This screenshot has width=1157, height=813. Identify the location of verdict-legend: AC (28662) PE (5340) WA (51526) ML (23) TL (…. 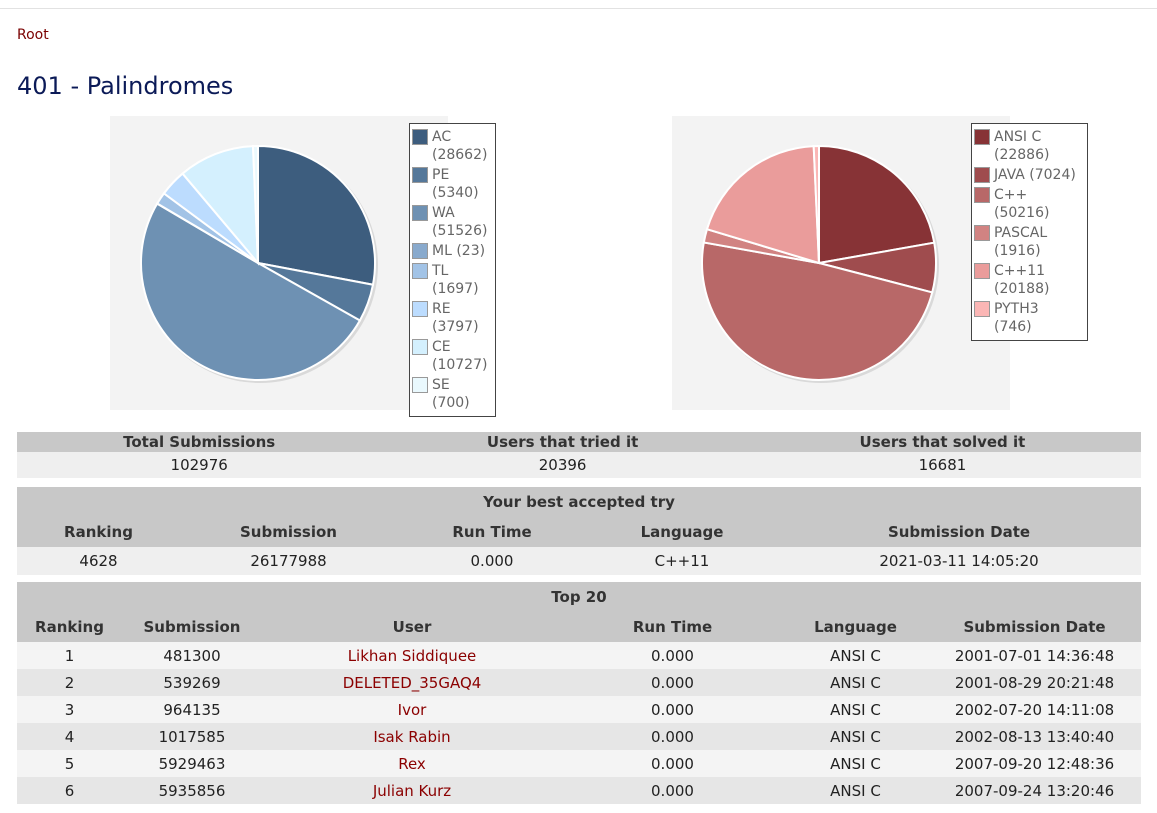
(453, 270).